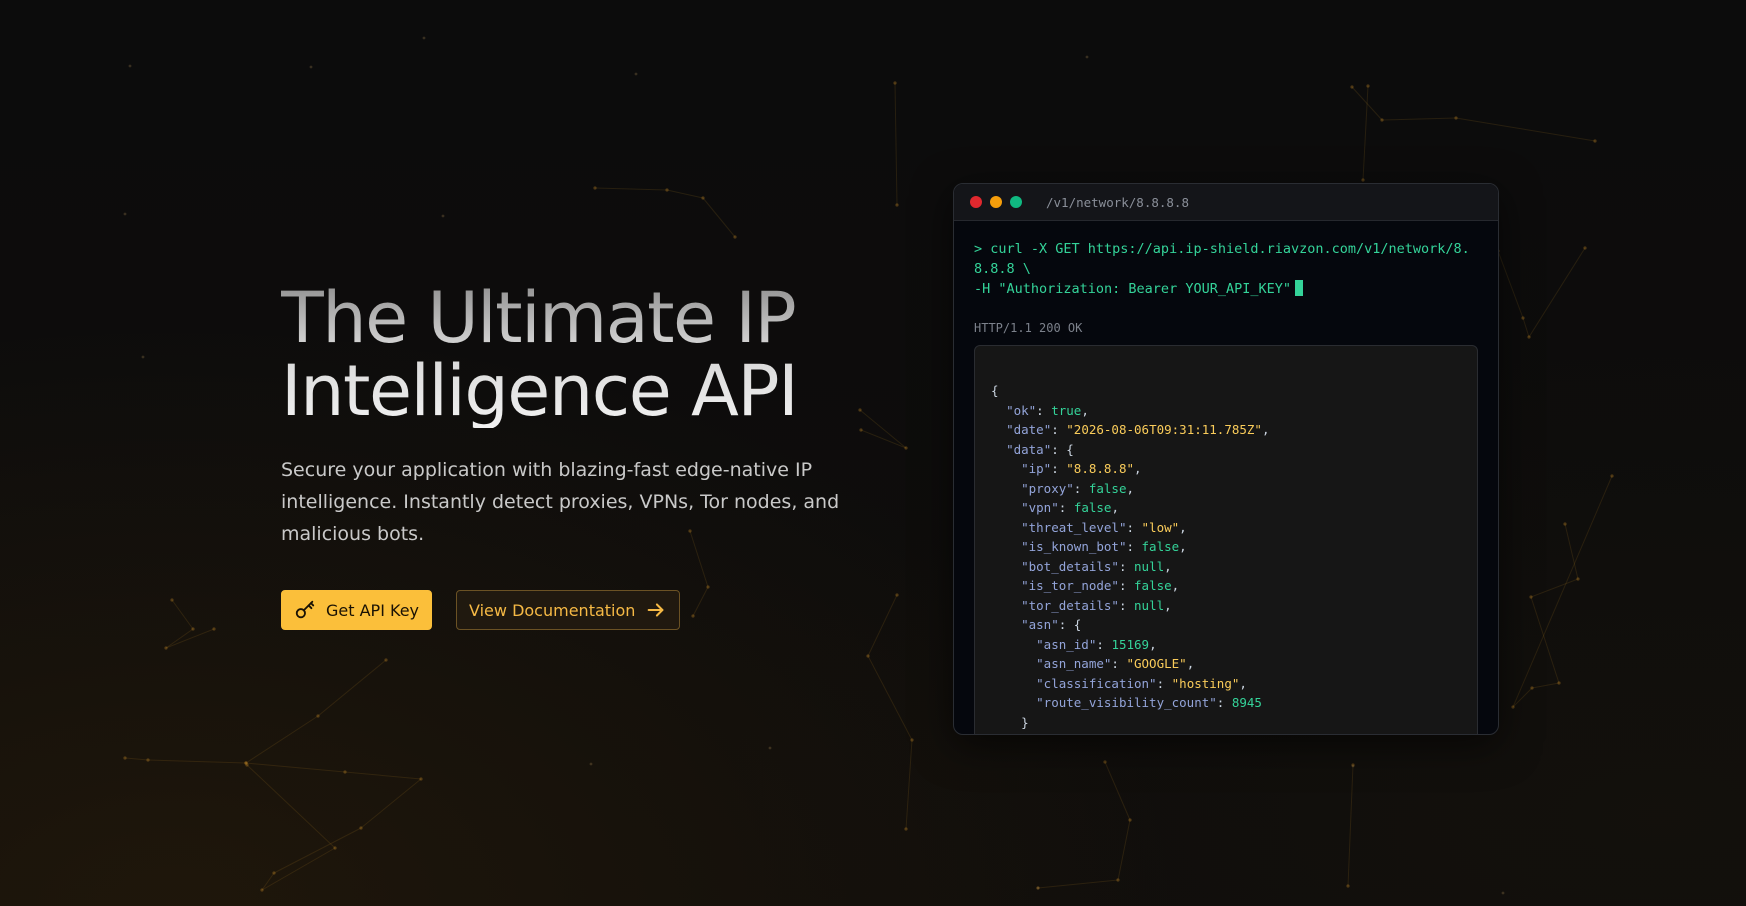 This screenshot has height=906, width=1746. What do you see at coordinates (995, 390) in the screenshot?
I see `json-open-brace: {` at bounding box center [995, 390].